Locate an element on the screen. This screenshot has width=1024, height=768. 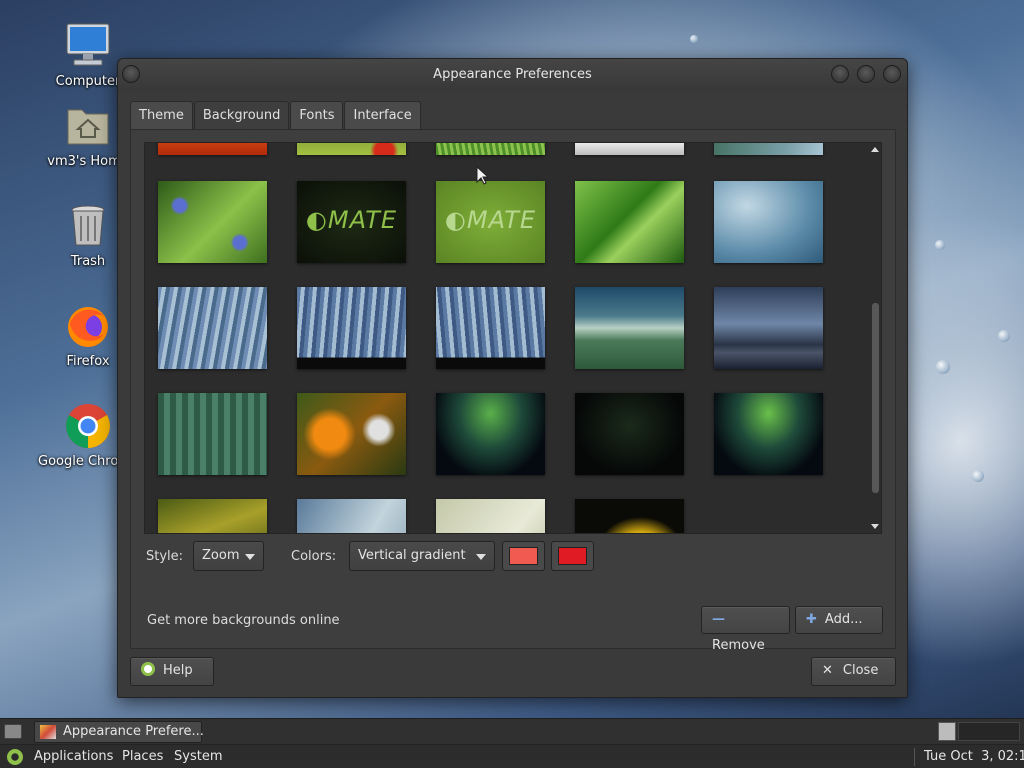
window-titlebar: Appearance Preferences is located at coordinates (512, 75).